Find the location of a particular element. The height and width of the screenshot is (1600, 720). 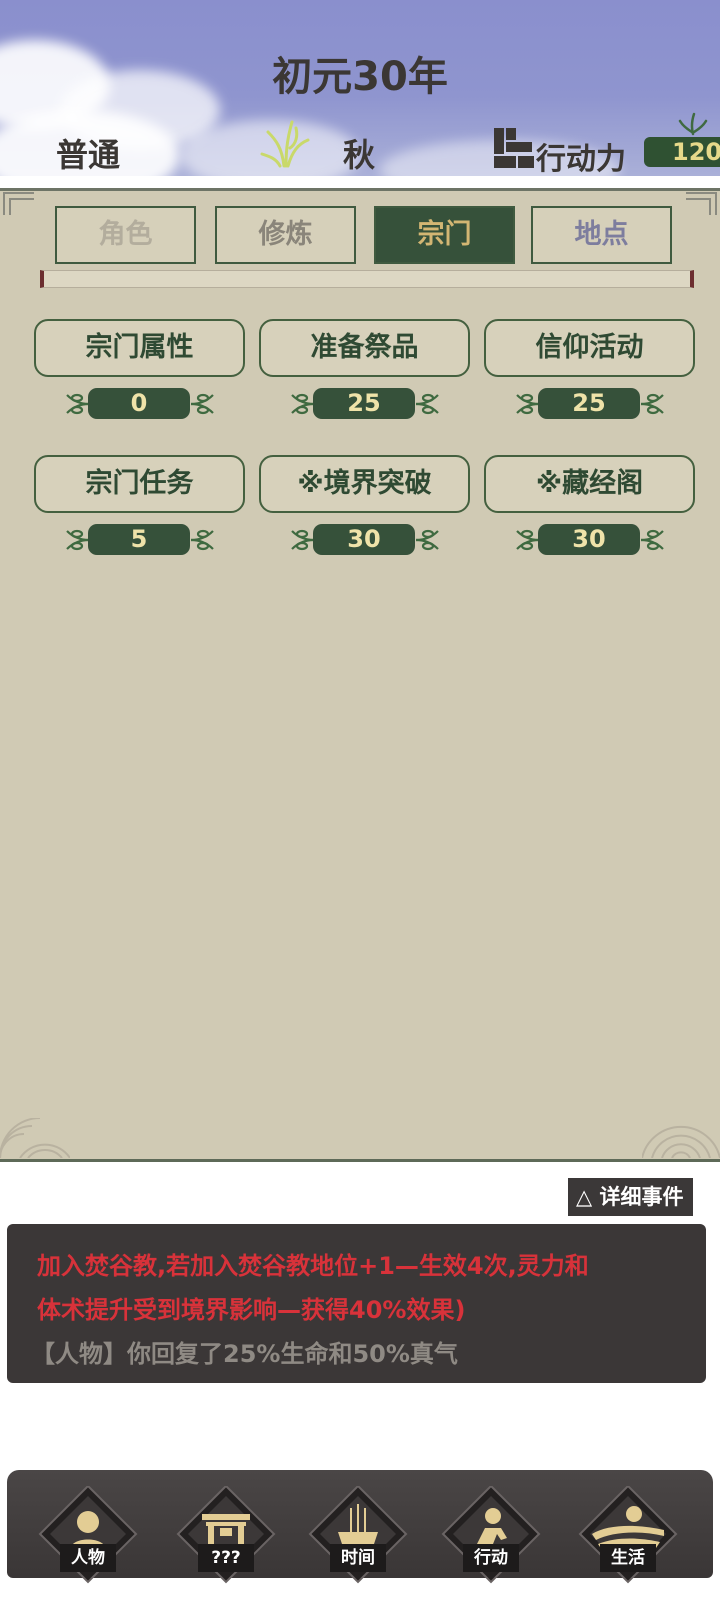

log-line: 加入焚谷教,若加入焚谷教地位+1—生效4次,灵力和 is located at coordinates (313, 1266).